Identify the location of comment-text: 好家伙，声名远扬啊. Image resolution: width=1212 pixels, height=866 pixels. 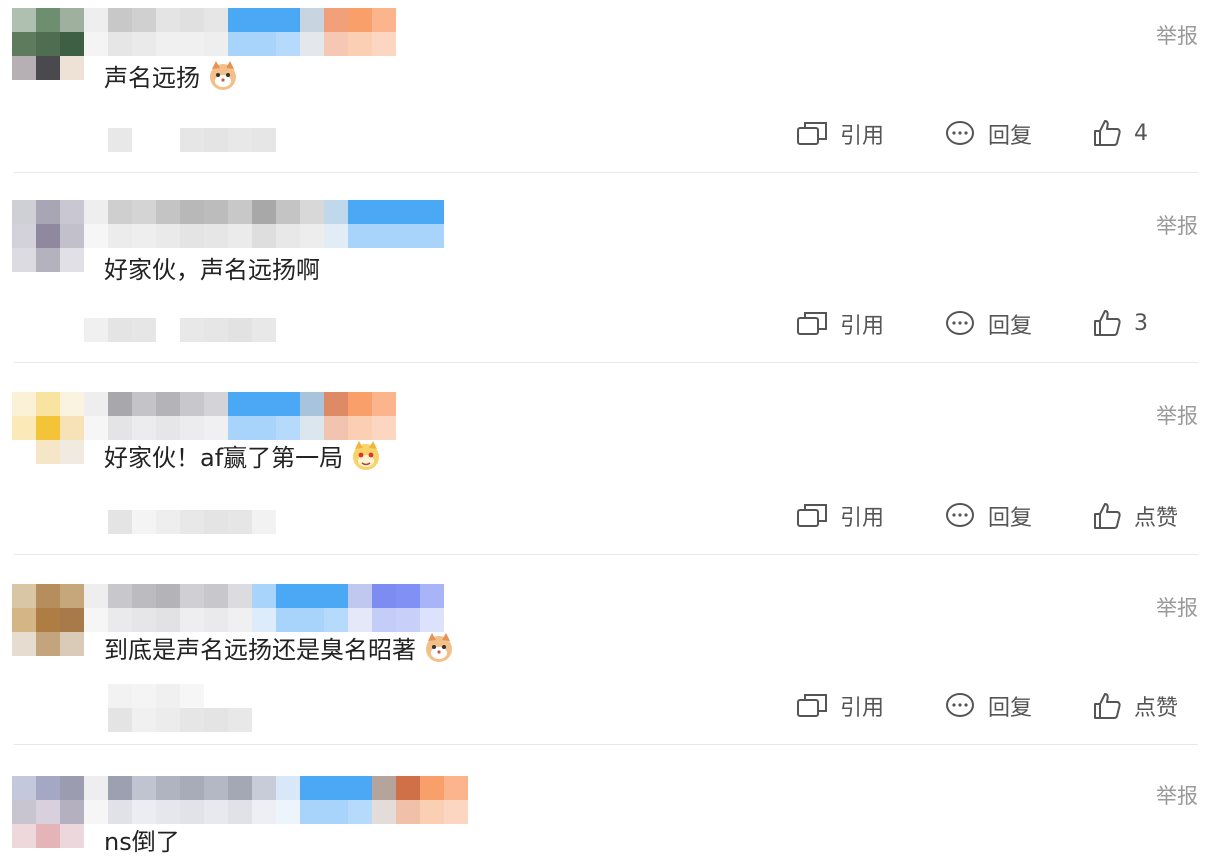
(212, 267).